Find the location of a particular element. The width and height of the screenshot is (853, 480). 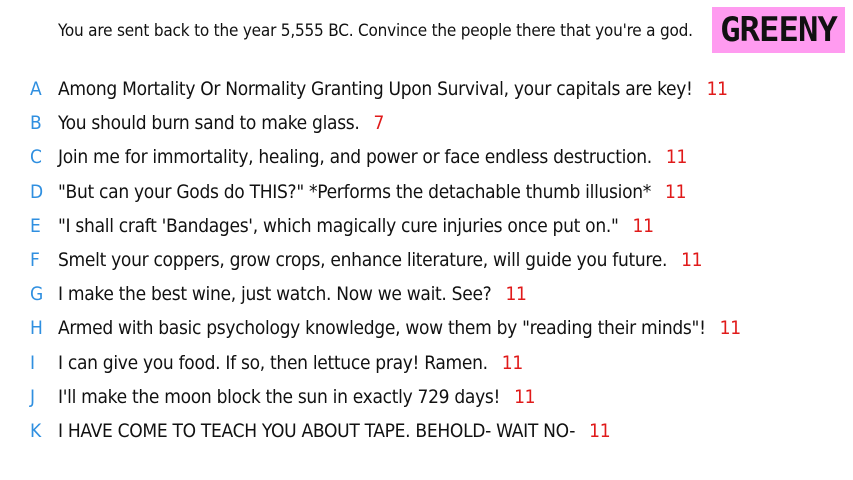

answer-letter: G is located at coordinates (37, 294).